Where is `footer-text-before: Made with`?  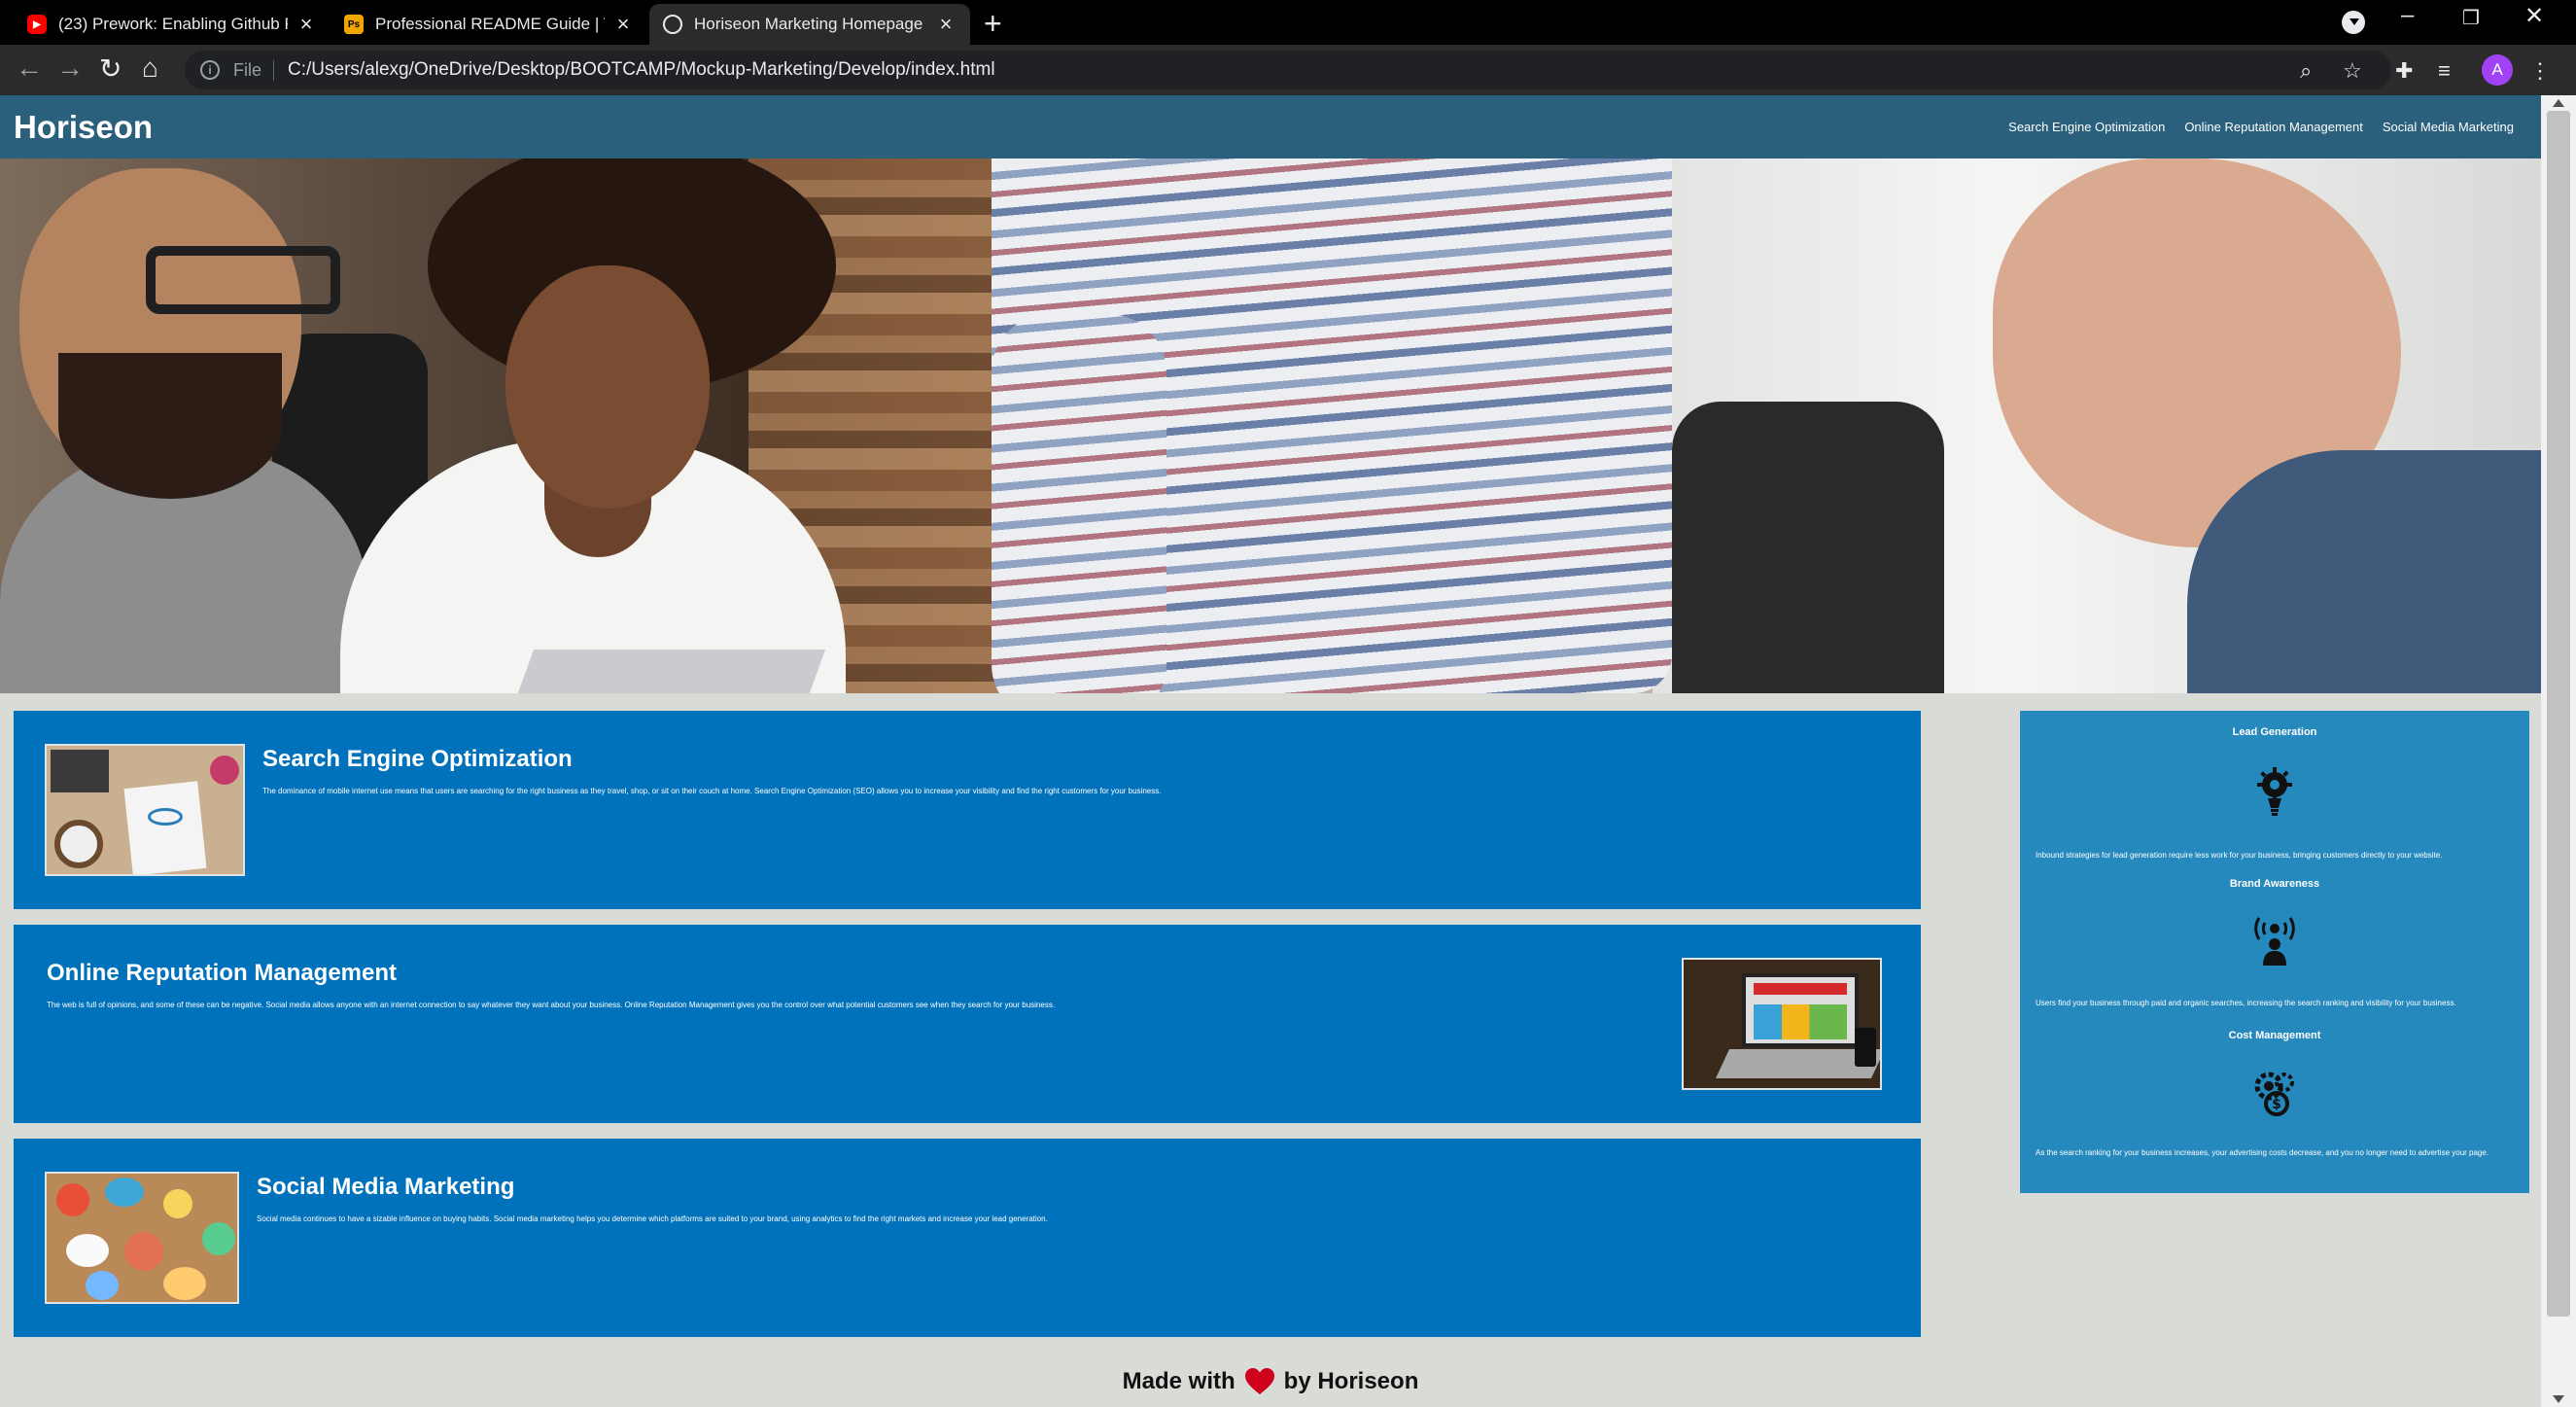
footer-text-before: Made with is located at coordinates (1179, 1381).